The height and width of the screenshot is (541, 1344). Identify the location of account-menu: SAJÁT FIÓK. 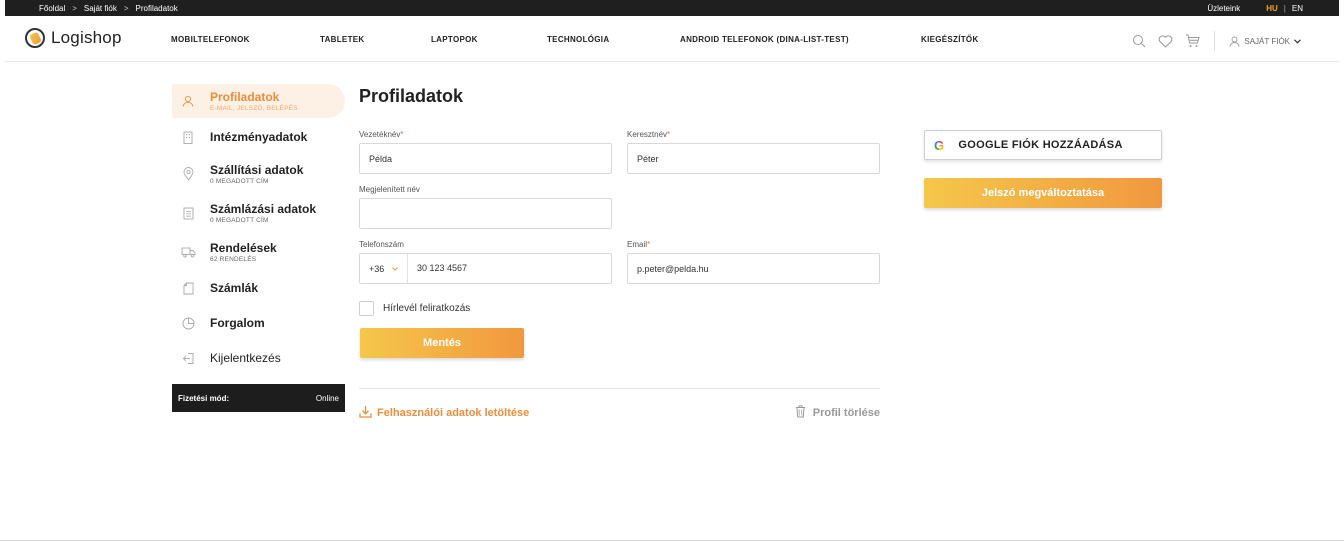
(1265, 41).